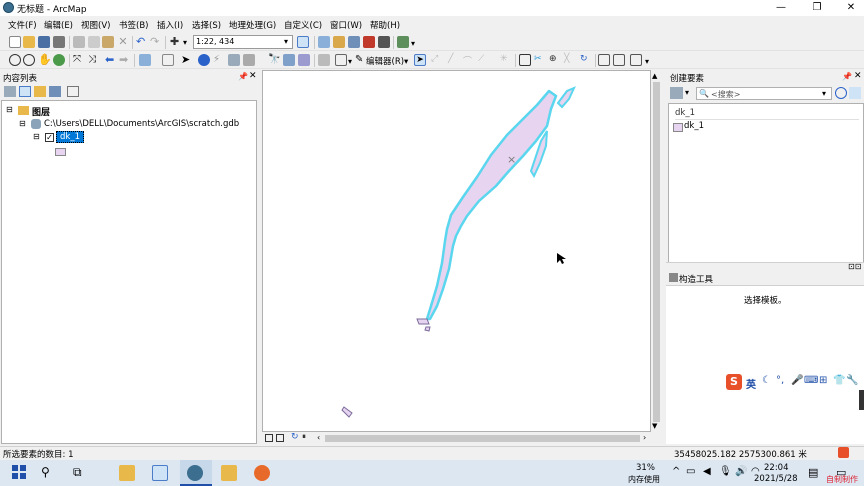 Image resolution: width=864 pixels, height=486 pixels. What do you see at coordinates (764, 93) in the screenshot?
I see `search-box: 🔍 <搜索> ▾` at bounding box center [764, 93].